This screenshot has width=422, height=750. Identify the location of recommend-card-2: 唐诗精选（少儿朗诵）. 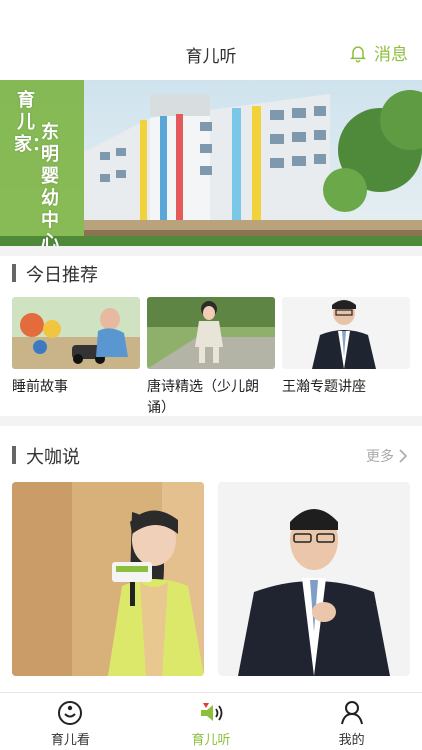
(211, 358).